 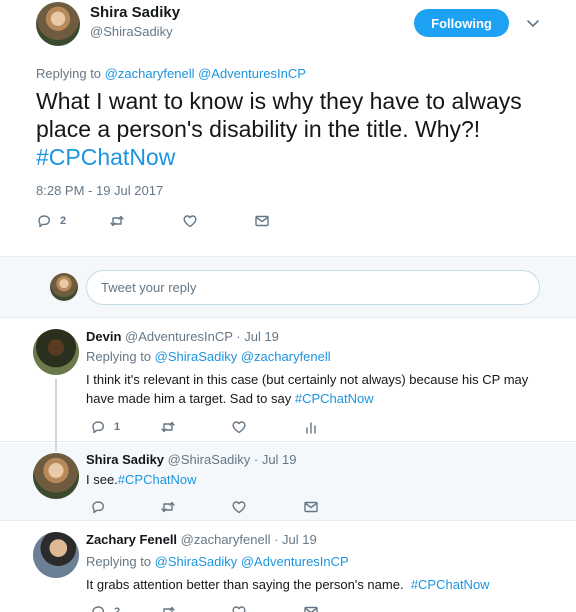 What do you see at coordinates (166, 221) in the screenshot?
I see `tweet-actions: 2` at bounding box center [166, 221].